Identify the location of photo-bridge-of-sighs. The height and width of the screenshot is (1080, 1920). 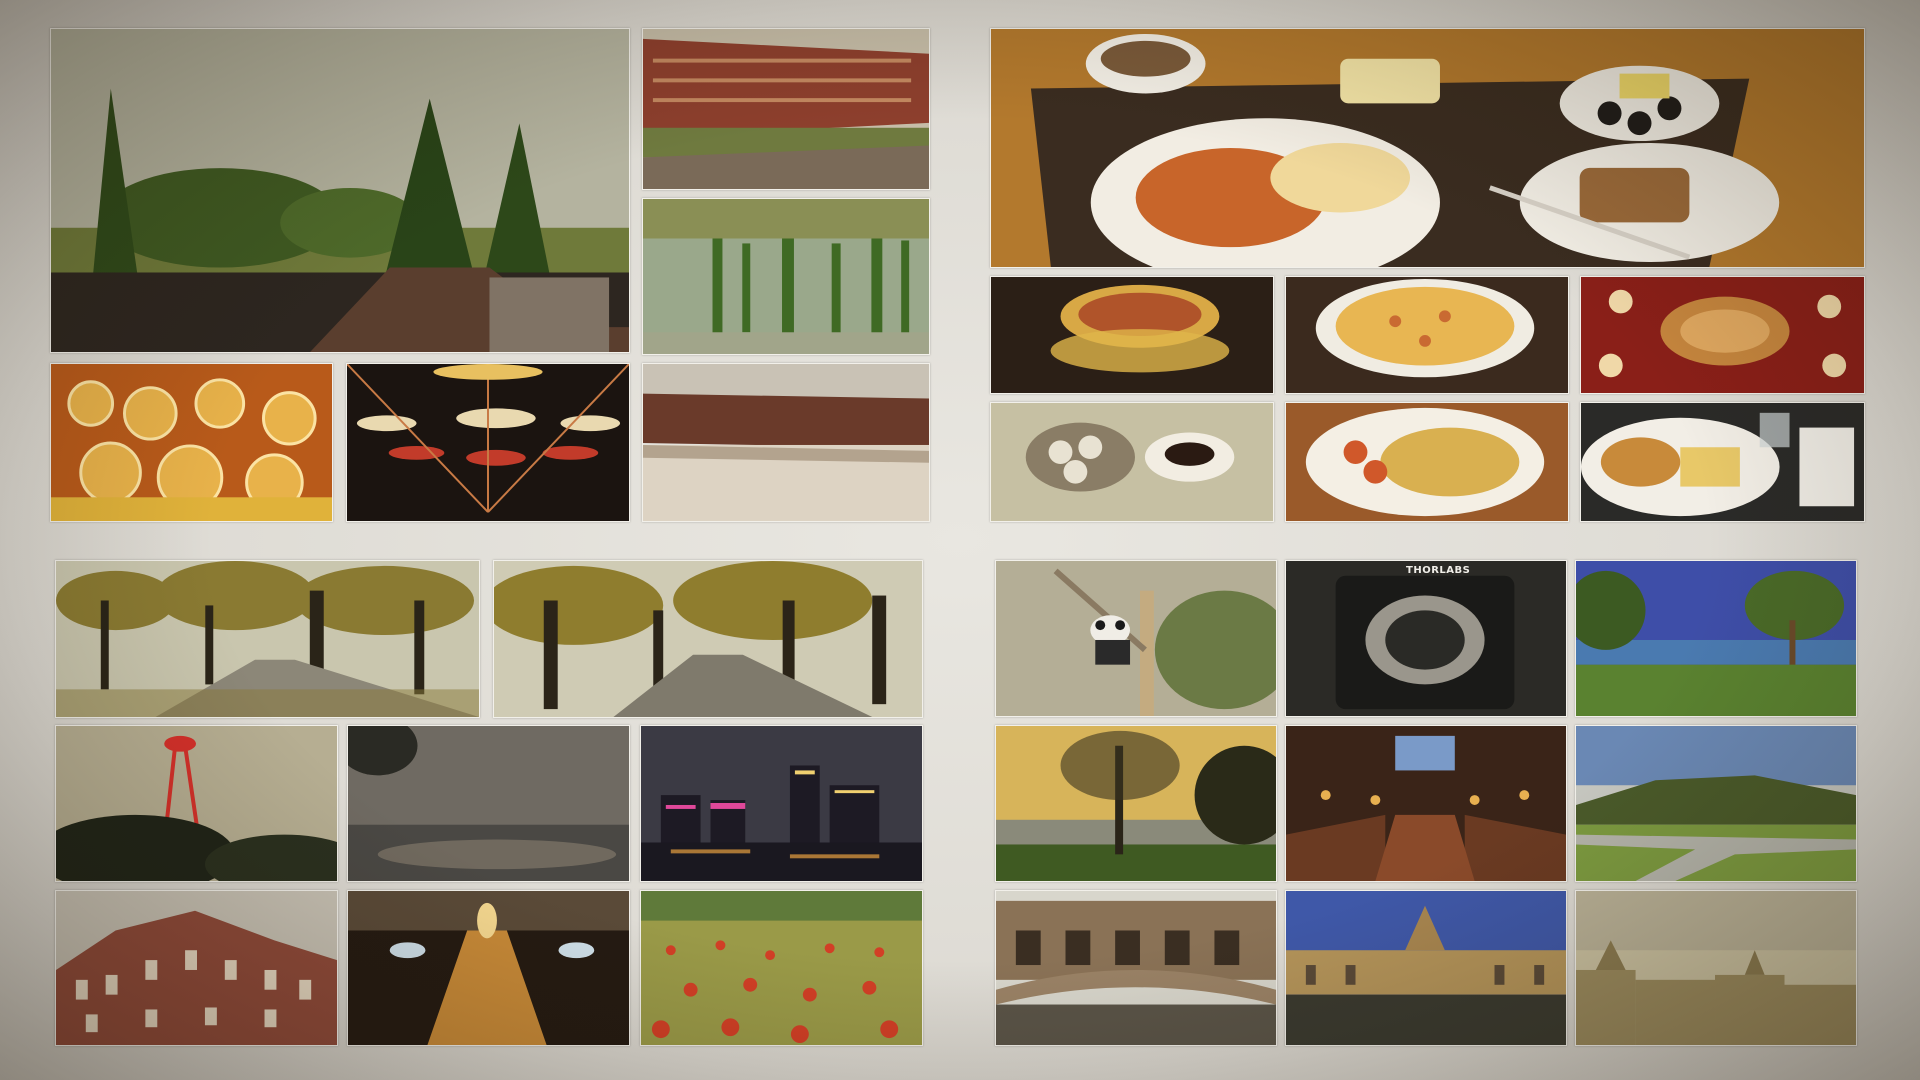
(1136, 968).